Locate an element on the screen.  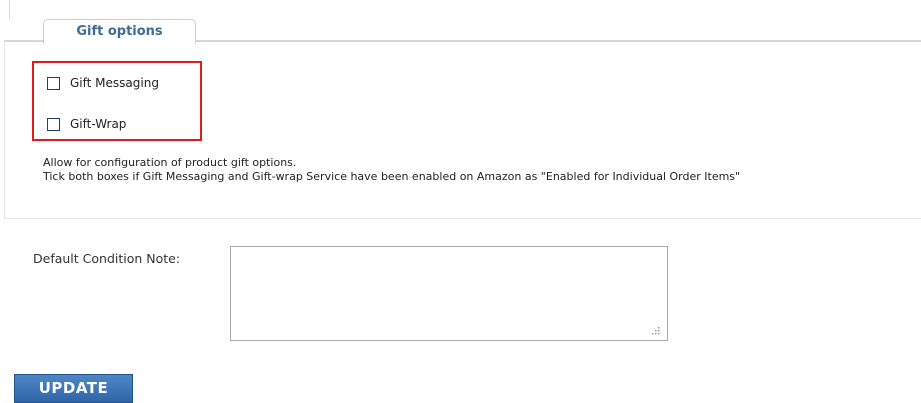
gift-wrap-label: Gift-Wrap is located at coordinates (98, 124).